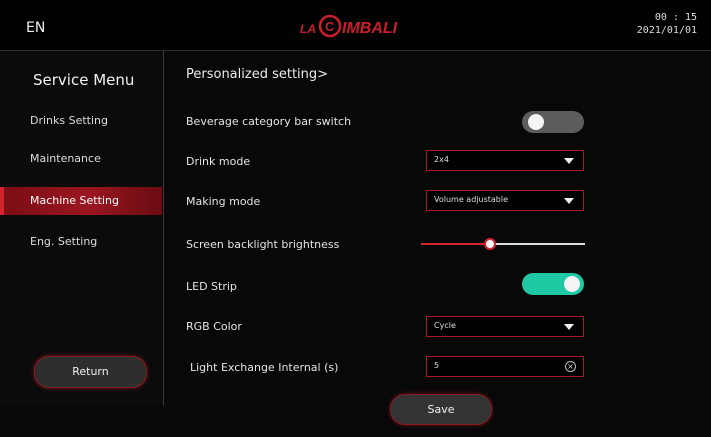 This screenshot has height=437, width=711. What do you see at coordinates (570, 366) in the screenshot?
I see `clear-icon: ×` at bounding box center [570, 366].